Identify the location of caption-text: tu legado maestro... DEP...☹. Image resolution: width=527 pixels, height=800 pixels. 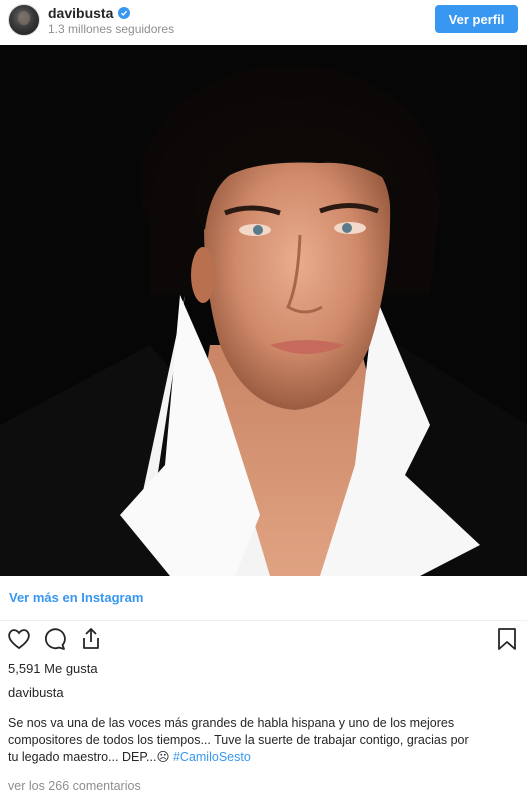
(90, 757).